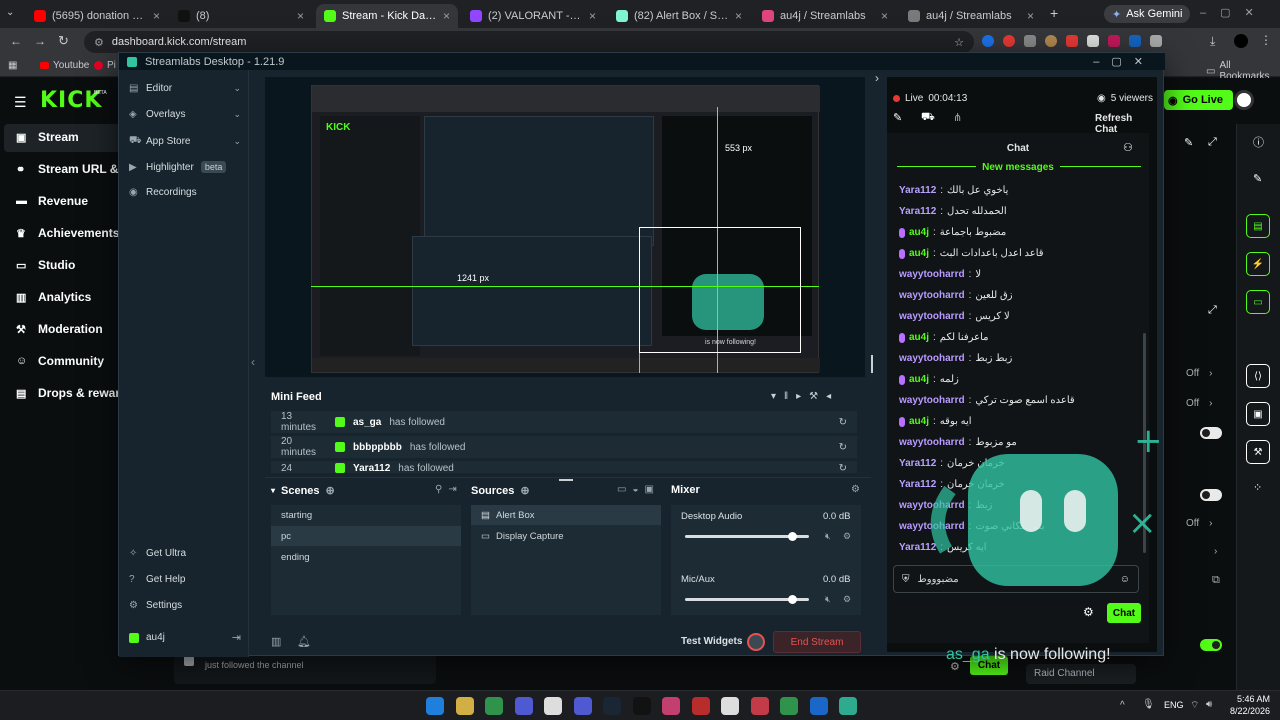 The image size is (1280, 720). I want to click on start-icon, so click(435, 706).